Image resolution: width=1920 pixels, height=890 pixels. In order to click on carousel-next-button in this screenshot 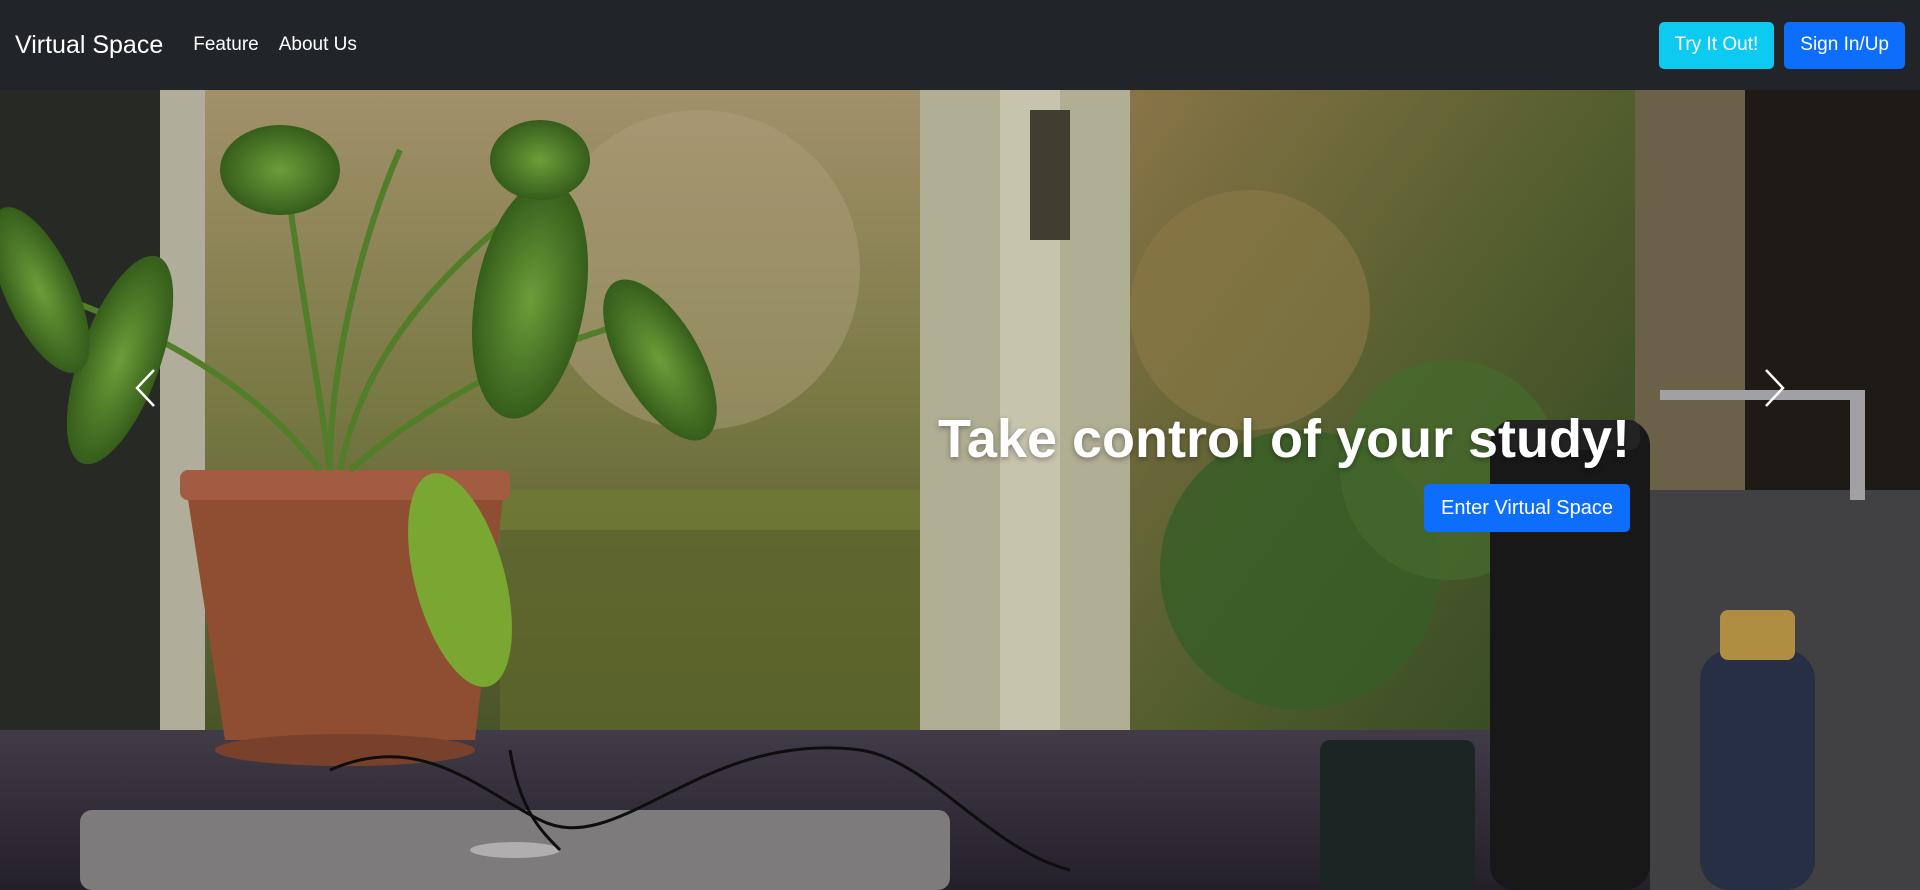, I will do `click(1775, 390)`.